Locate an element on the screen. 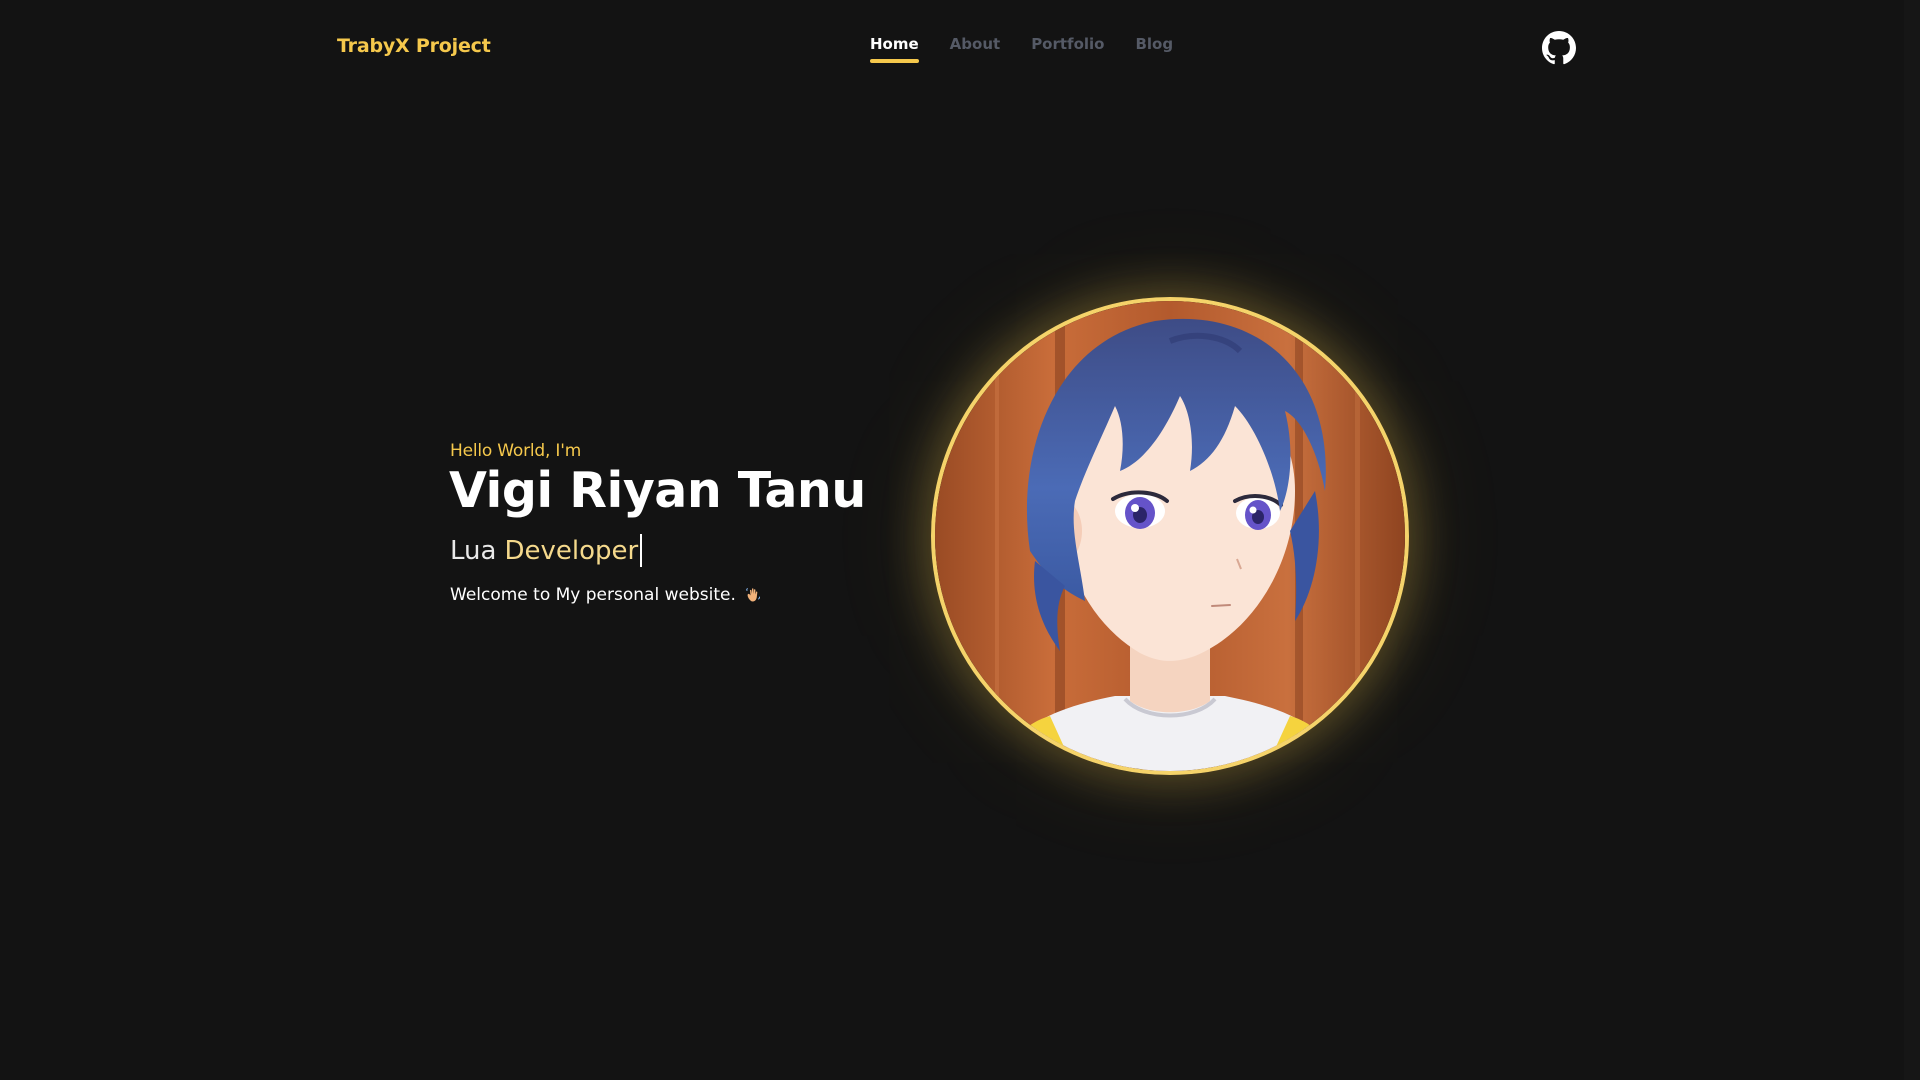 This screenshot has height=1080, width=1920. avatar-anime-portrait is located at coordinates (1170, 536).